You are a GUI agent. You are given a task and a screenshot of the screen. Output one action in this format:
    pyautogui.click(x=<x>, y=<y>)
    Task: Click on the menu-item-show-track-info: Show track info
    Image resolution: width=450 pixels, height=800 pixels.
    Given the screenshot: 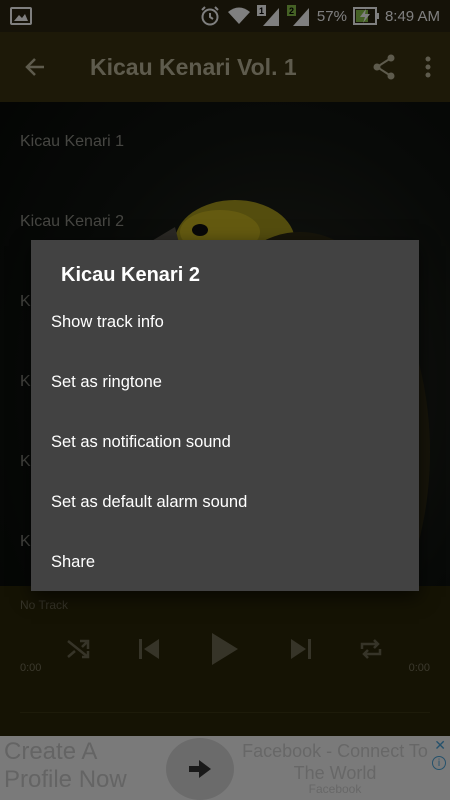 What is the action you would take?
    pyautogui.click(x=225, y=322)
    